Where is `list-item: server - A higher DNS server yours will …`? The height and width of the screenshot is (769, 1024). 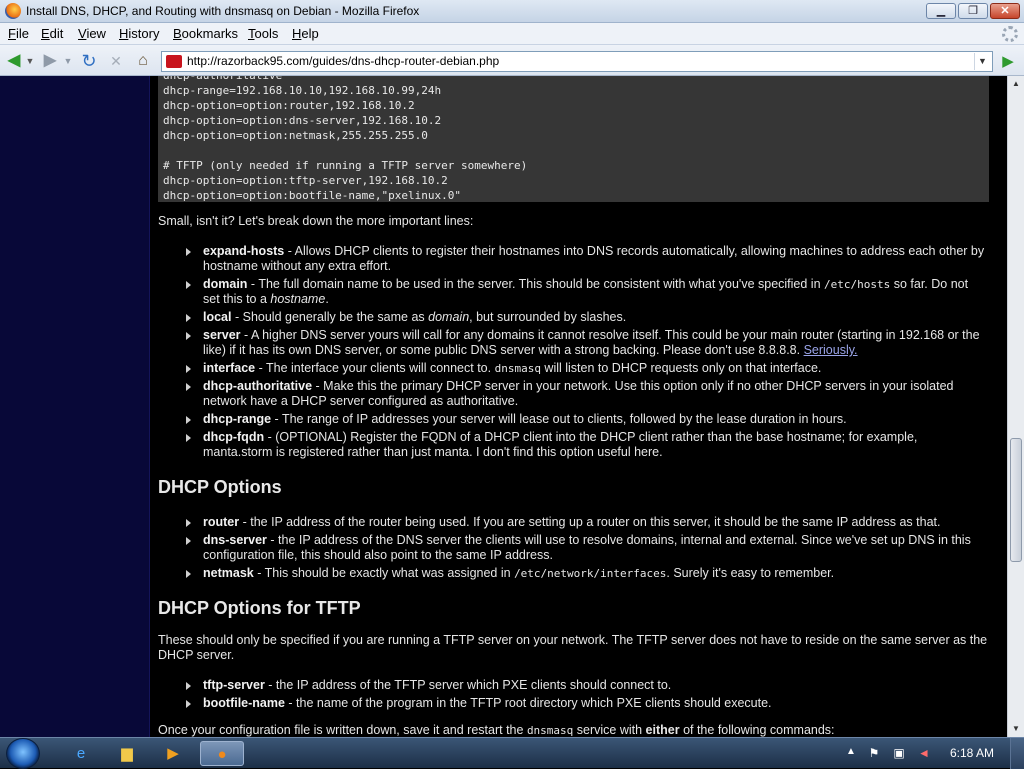 list-item: server - A higher DNS server yours will … is located at coordinates (587, 343).